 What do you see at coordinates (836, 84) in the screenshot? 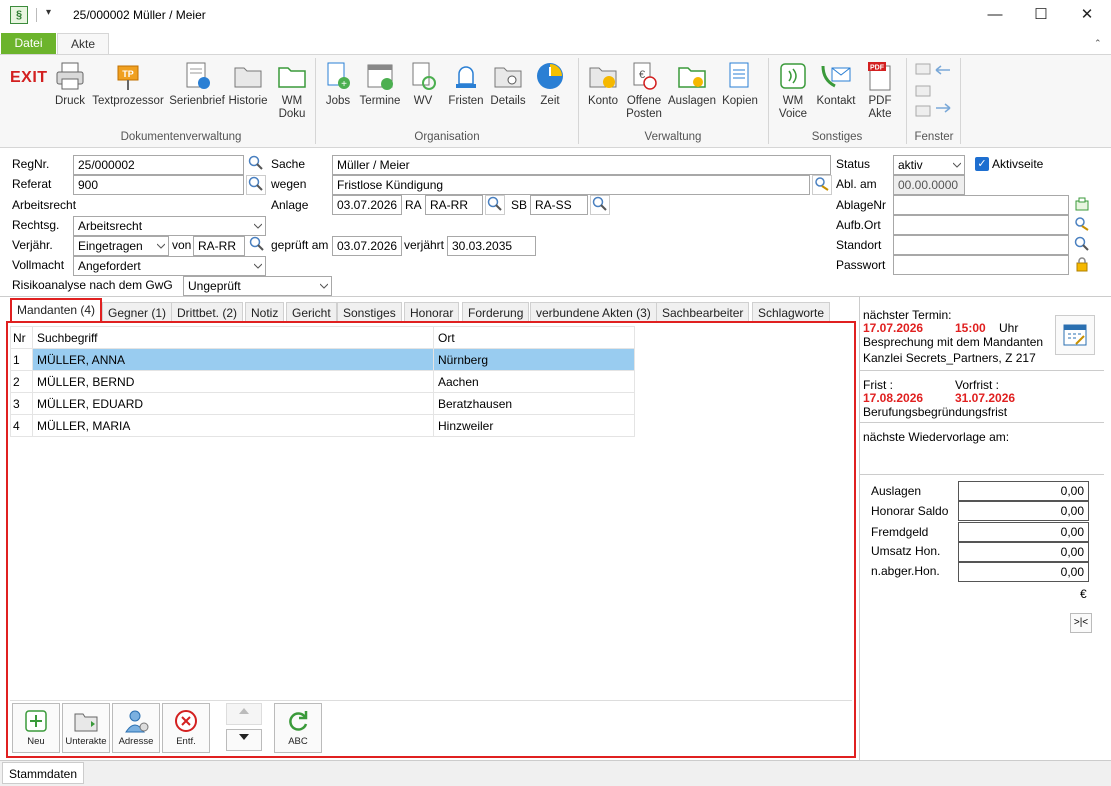
I see `kontakt-button: Kontakt` at bounding box center [836, 84].